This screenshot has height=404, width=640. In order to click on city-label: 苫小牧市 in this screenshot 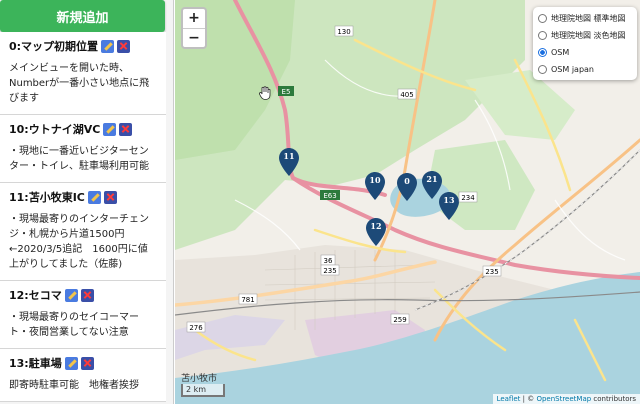, I will do `click(199, 379)`.